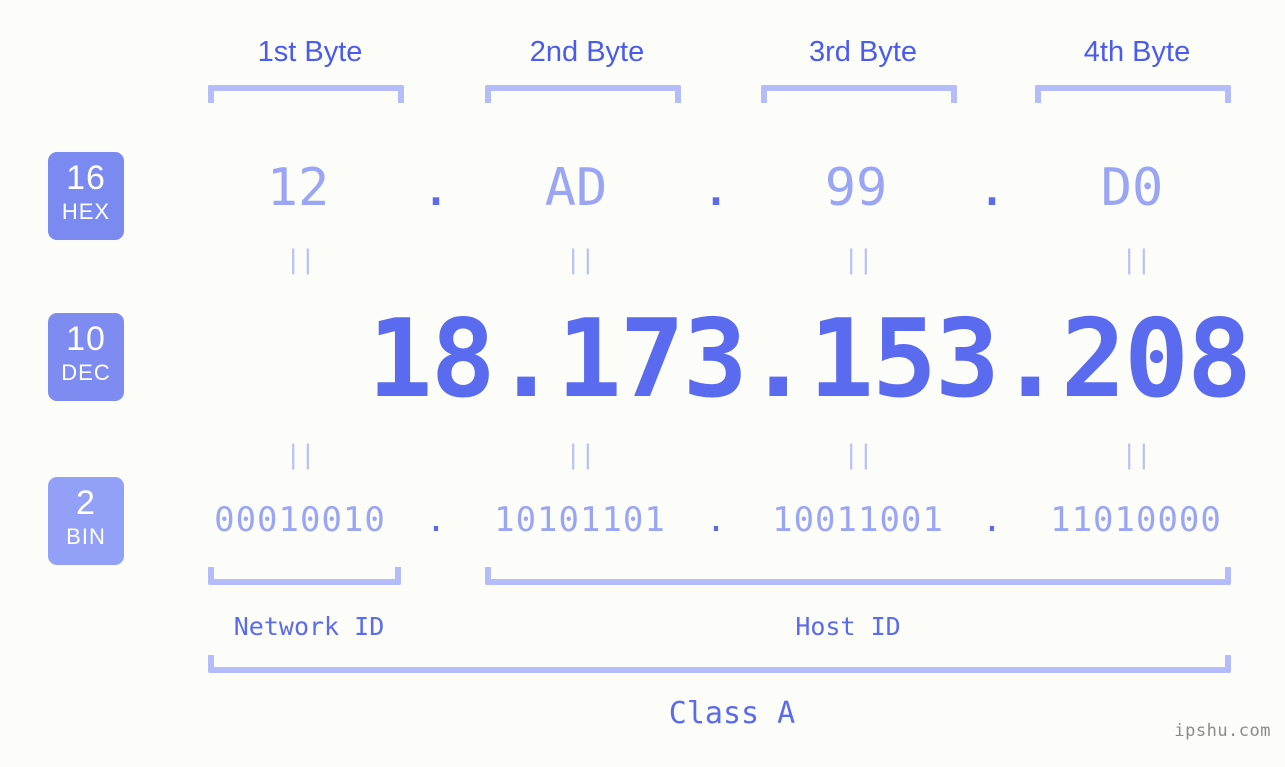 This screenshot has width=1285, height=767. Describe the element at coordinates (1156, 359) in the screenshot. I see `dec-value-4: 208` at that location.